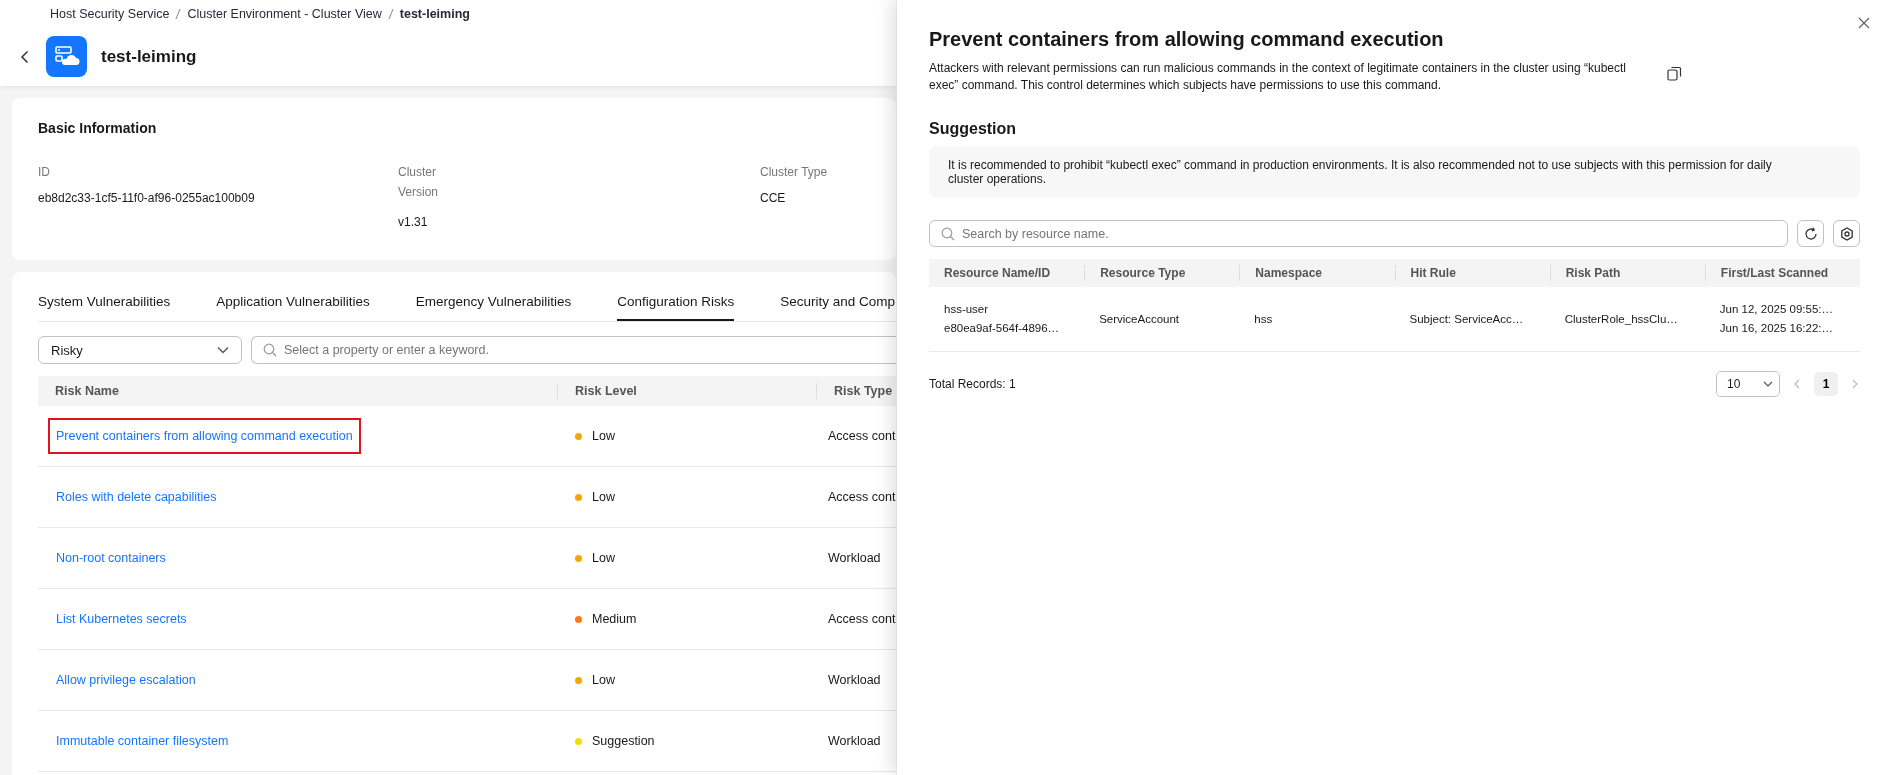 The height and width of the screenshot is (775, 1892). What do you see at coordinates (66, 56) in the screenshot?
I see `server-cloud-icon` at bounding box center [66, 56].